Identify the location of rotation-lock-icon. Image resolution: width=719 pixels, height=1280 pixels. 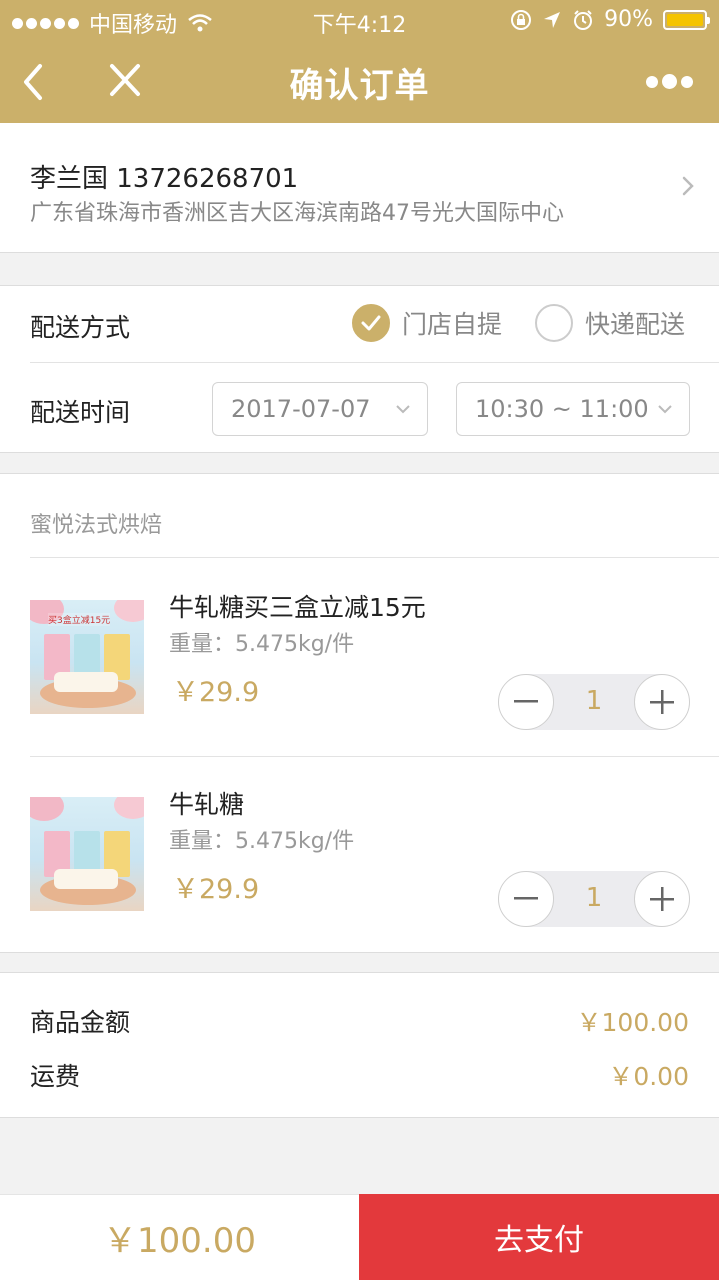
(521, 19).